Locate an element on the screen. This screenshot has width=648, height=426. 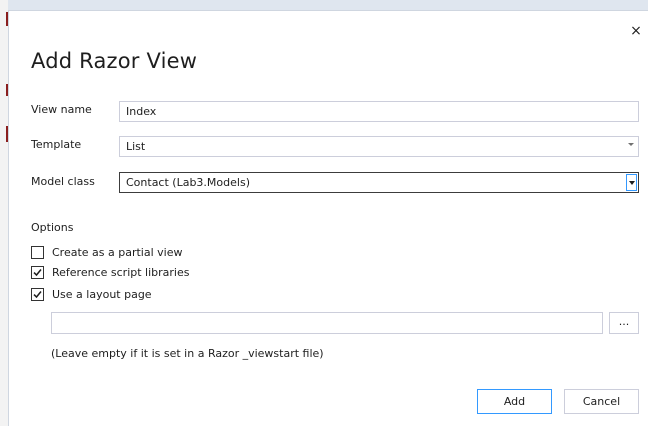
dropdown-button is located at coordinates (631, 182).